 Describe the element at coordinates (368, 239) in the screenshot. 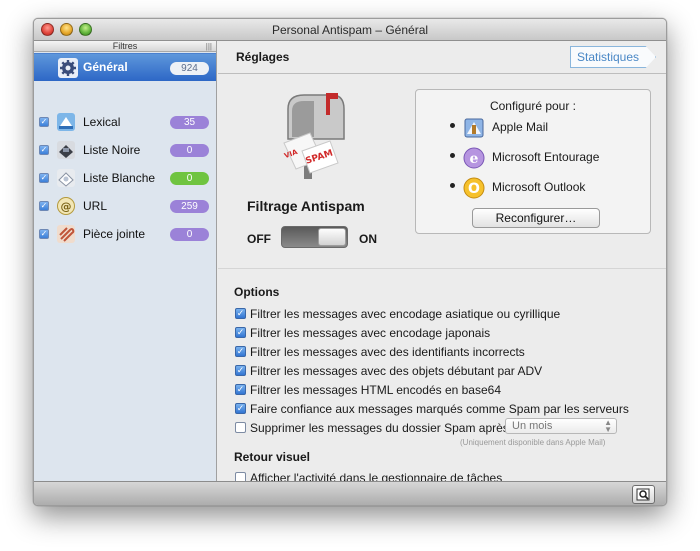

I see `toggle-on-label: ON` at that location.